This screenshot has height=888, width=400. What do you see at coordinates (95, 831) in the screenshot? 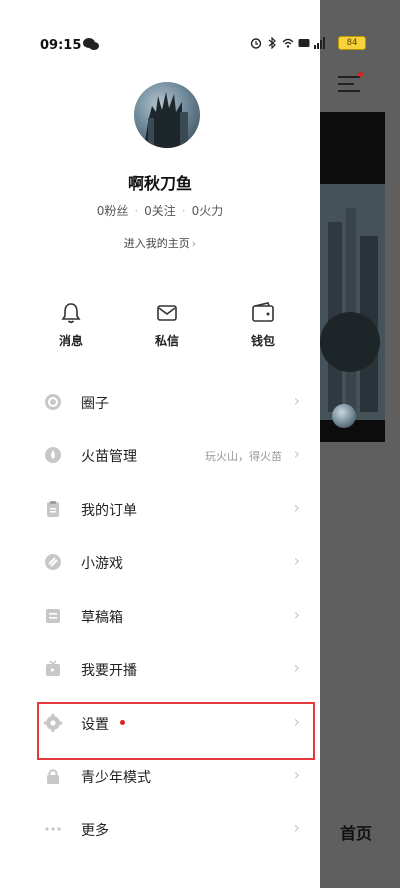
I see `menu-label: 更多` at bounding box center [95, 831].